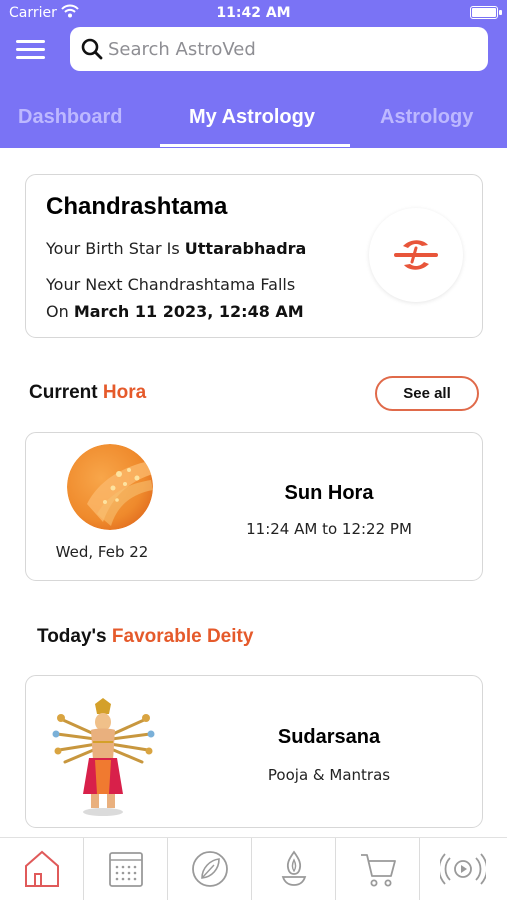  Describe the element at coordinates (70, 117) in the screenshot. I see `tab-dashboard: Dashboard` at that location.